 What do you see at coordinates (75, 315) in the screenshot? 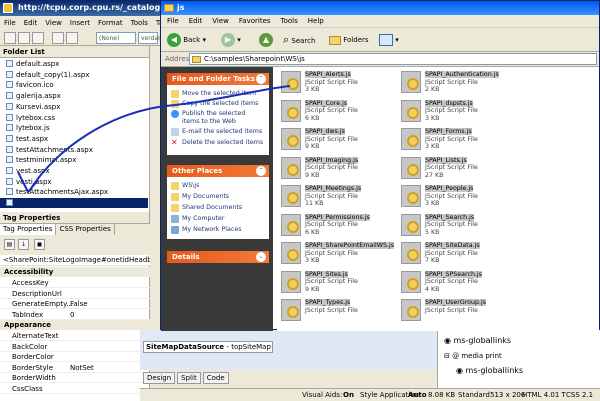
I see `property-row: TabIndex 0` at bounding box center [75, 315].